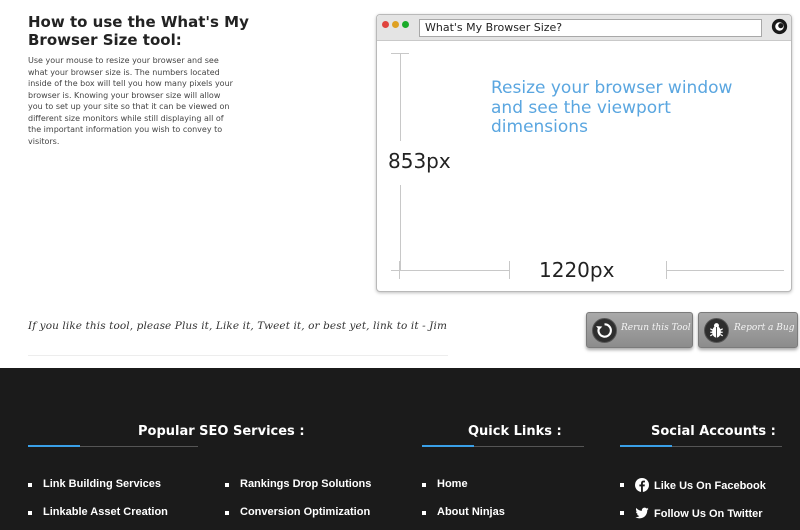 This screenshot has width=800, height=530. Describe the element at coordinates (395, 24) in the screenshot. I see `minimize-dot-icon` at that location.